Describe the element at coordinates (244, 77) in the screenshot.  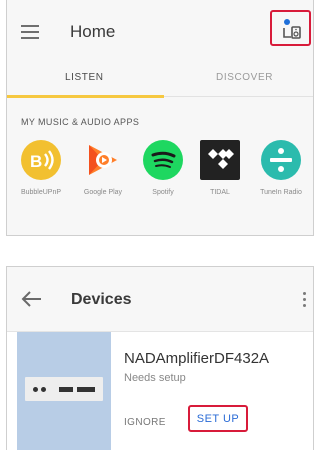
I see `tab-discover: DISCOVER` at that location.